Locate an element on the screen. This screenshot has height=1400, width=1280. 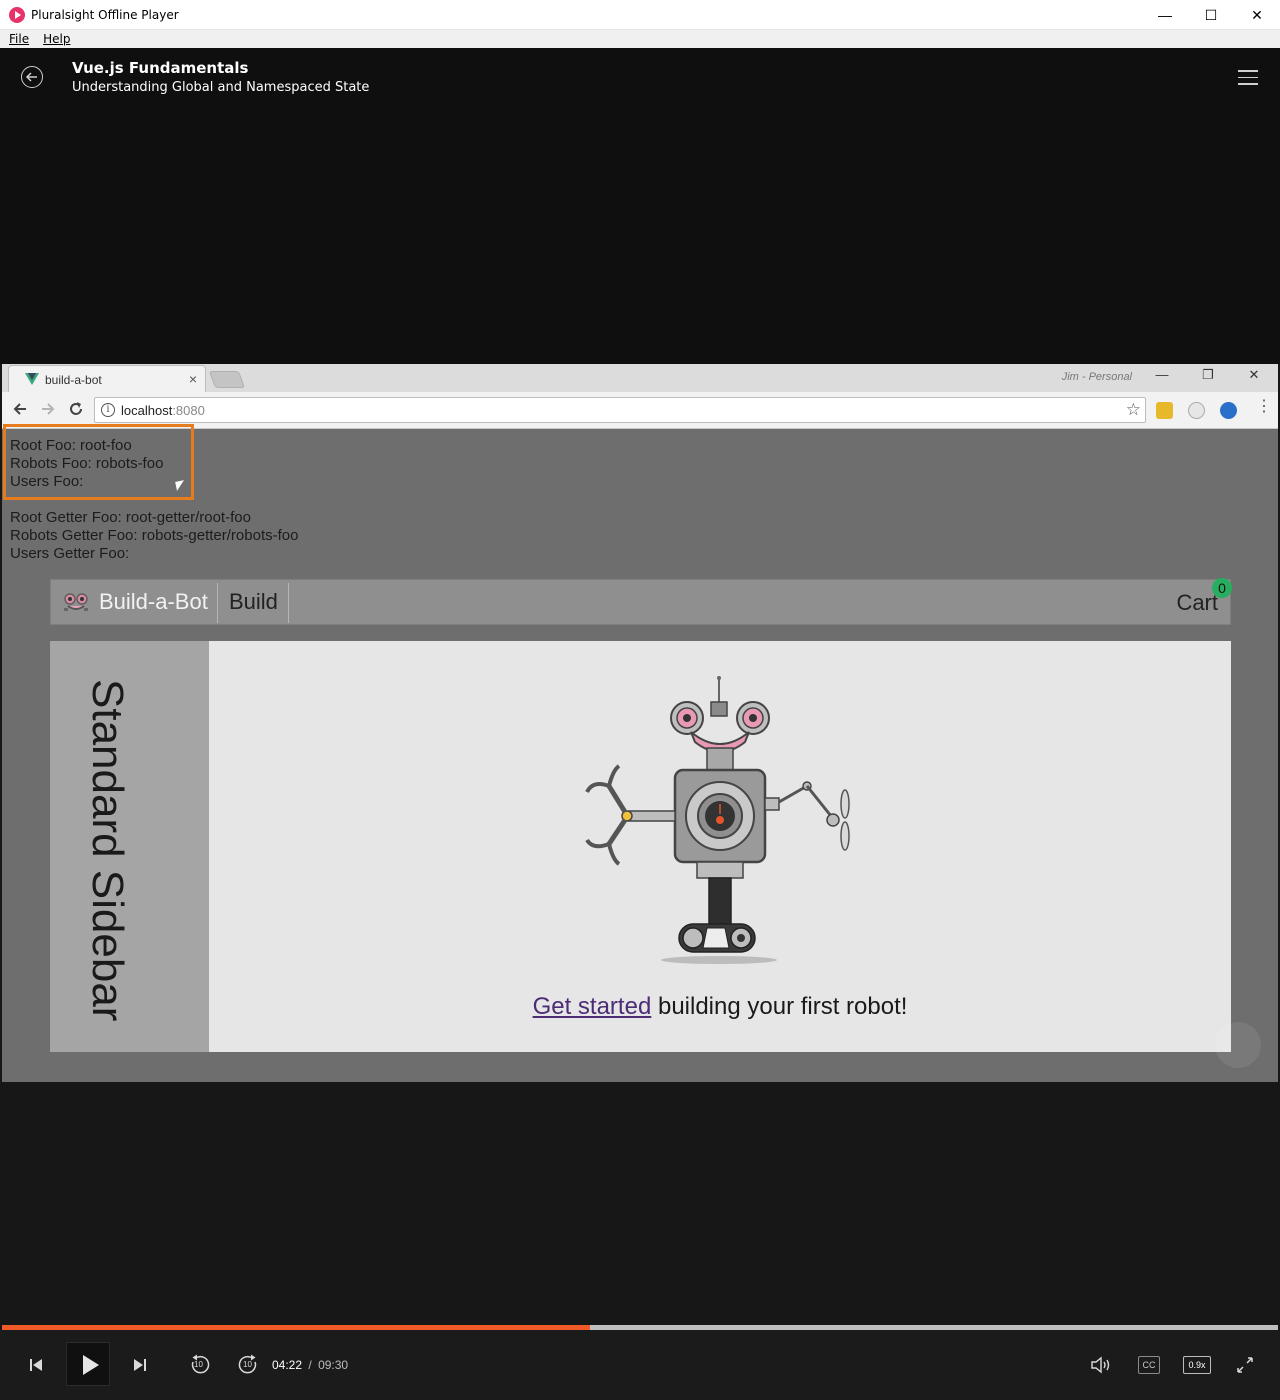
playback-speed-button: 0.9x is located at coordinates (1197, 1365).